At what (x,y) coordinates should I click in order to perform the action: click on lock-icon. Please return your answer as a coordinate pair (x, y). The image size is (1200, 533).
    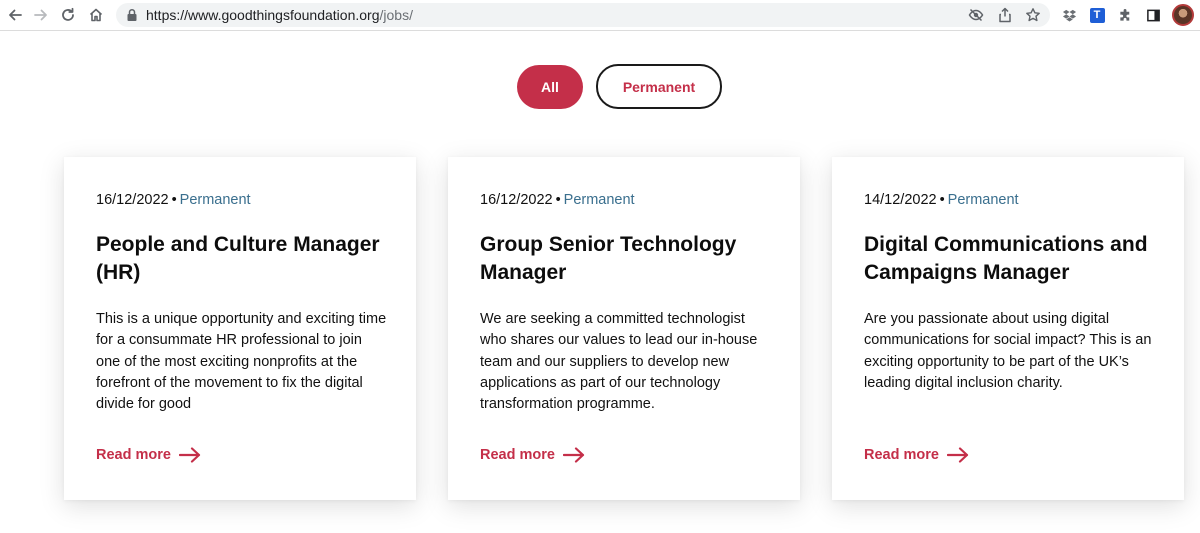
    Looking at the image, I should click on (132, 15).